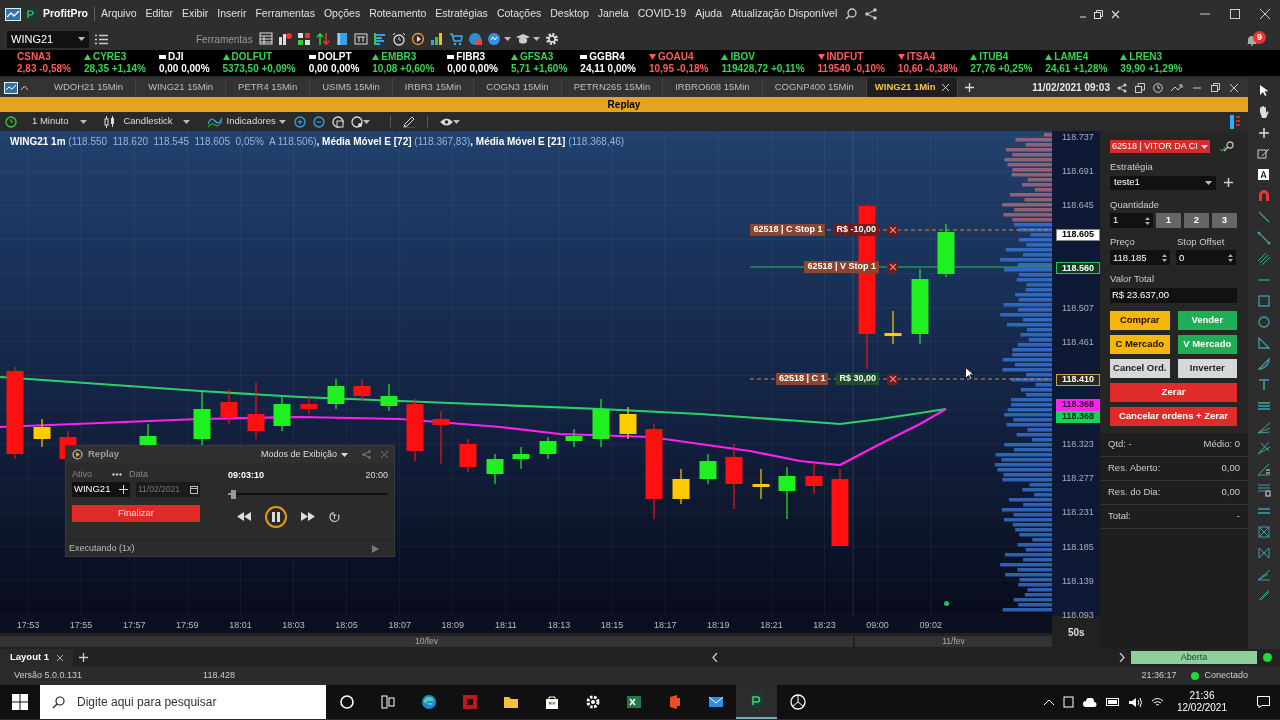 This screenshot has width=1280, height=720. What do you see at coordinates (298, 454) in the screenshot?
I see `display-modes-dropdown: Modos de Exibição` at bounding box center [298, 454].